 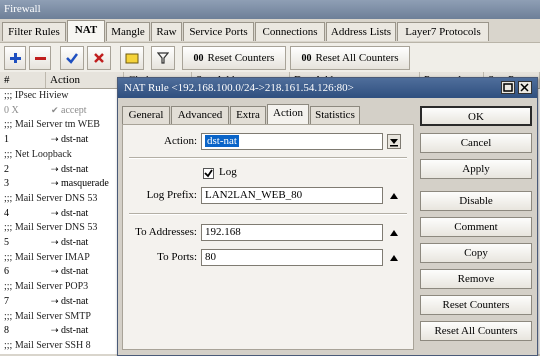 What do you see at coordinates (268, 158) in the screenshot?
I see `divider` at bounding box center [268, 158].